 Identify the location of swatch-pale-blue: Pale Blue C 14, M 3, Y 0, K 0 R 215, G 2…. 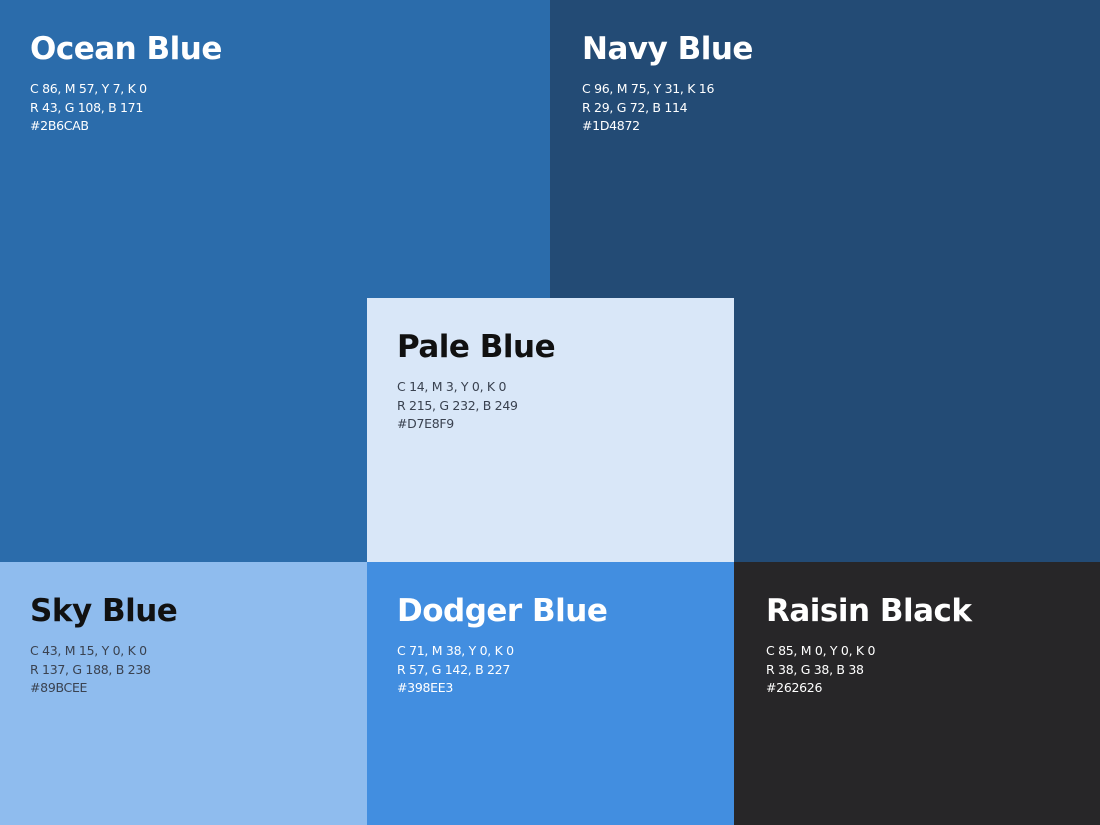
(550, 430).